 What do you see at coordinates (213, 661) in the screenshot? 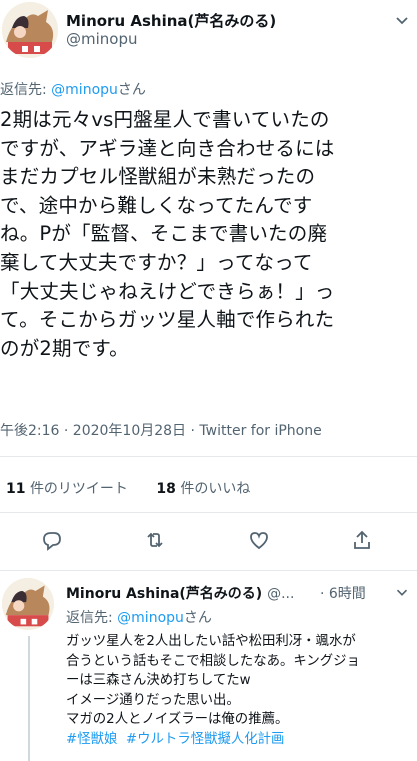
I see `reply-text-line: 合うという話もそこで相談したなあ。キングジョ` at bounding box center [213, 661].